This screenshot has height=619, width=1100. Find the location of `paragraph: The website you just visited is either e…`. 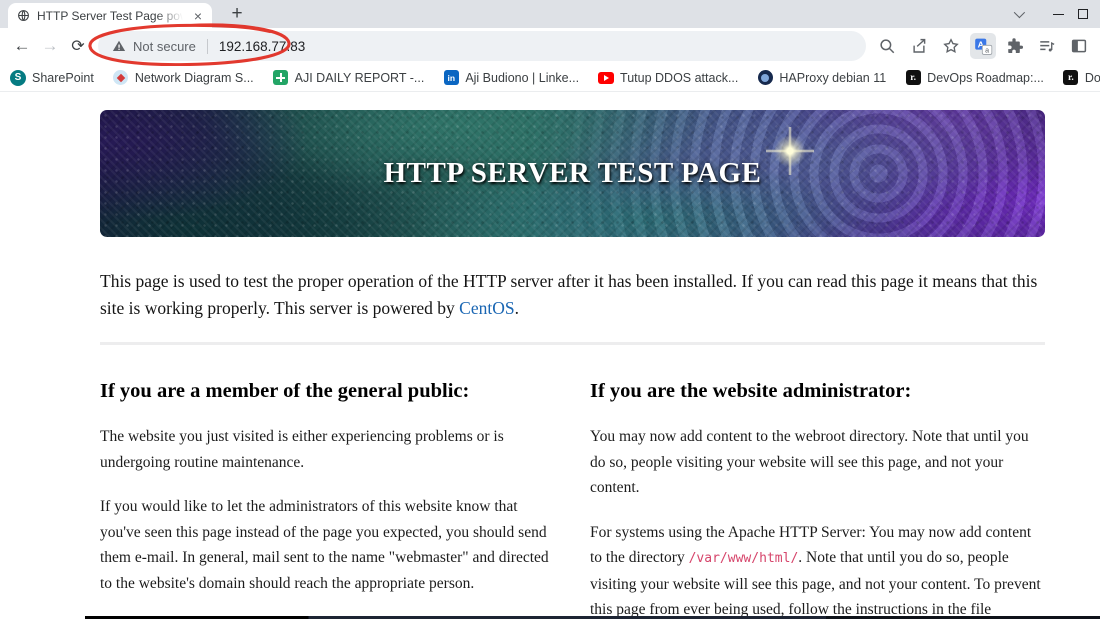

paragraph: The website you just visited is either e… is located at coordinates (302, 449).